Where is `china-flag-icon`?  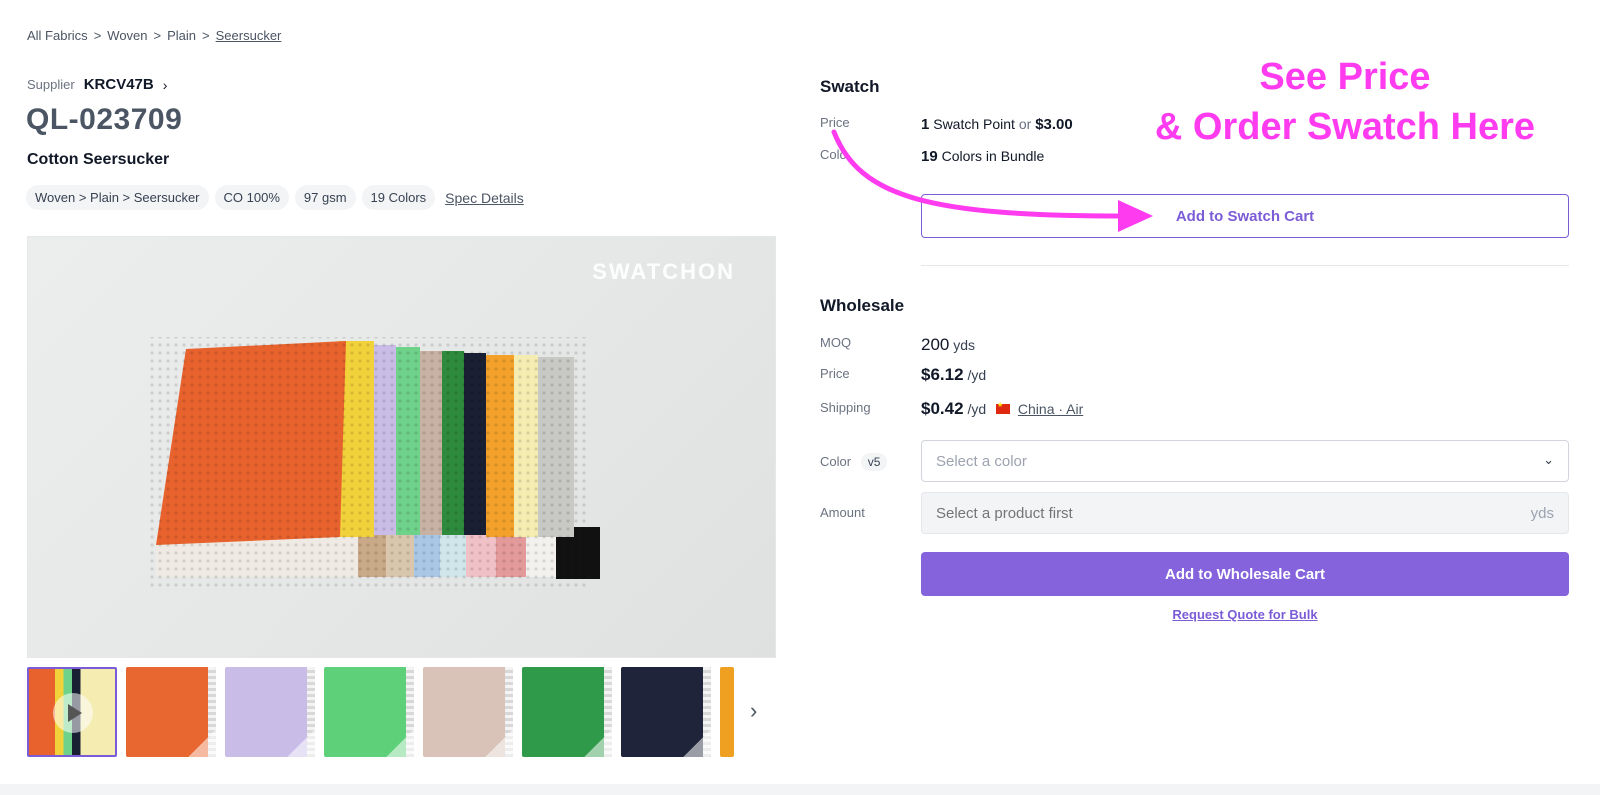 china-flag-icon is located at coordinates (1003, 408).